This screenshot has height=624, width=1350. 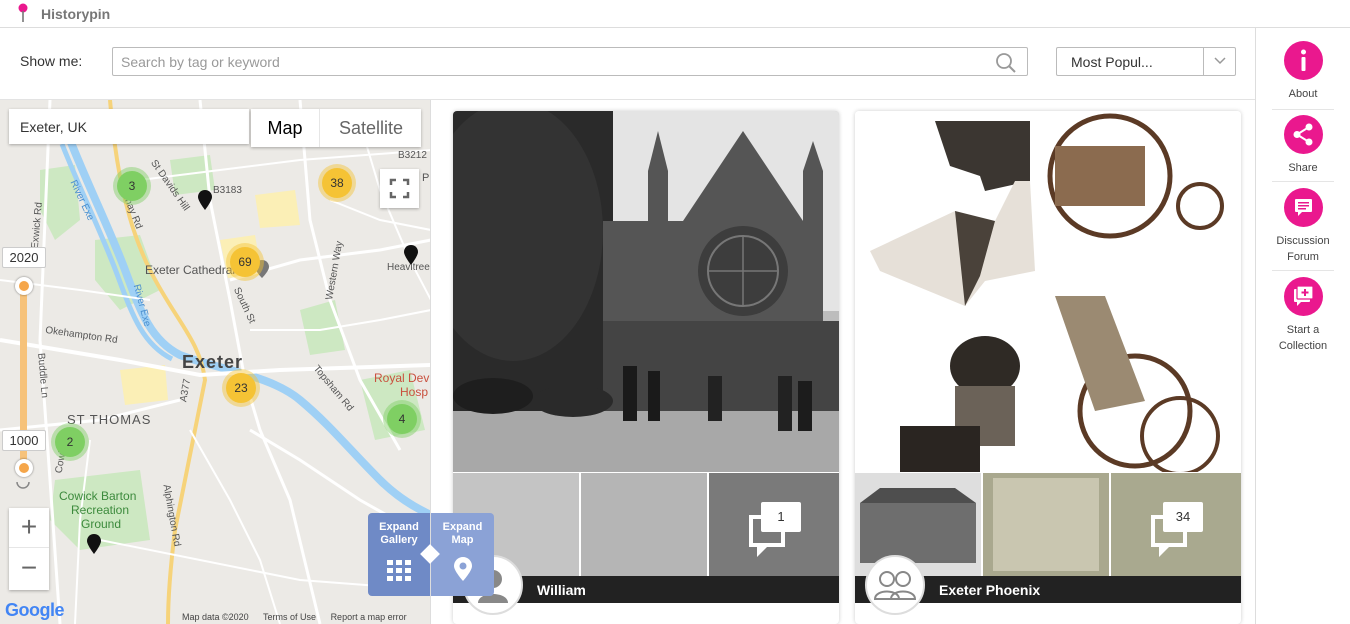 I want to click on comment-count: 1, so click(x=781, y=517).